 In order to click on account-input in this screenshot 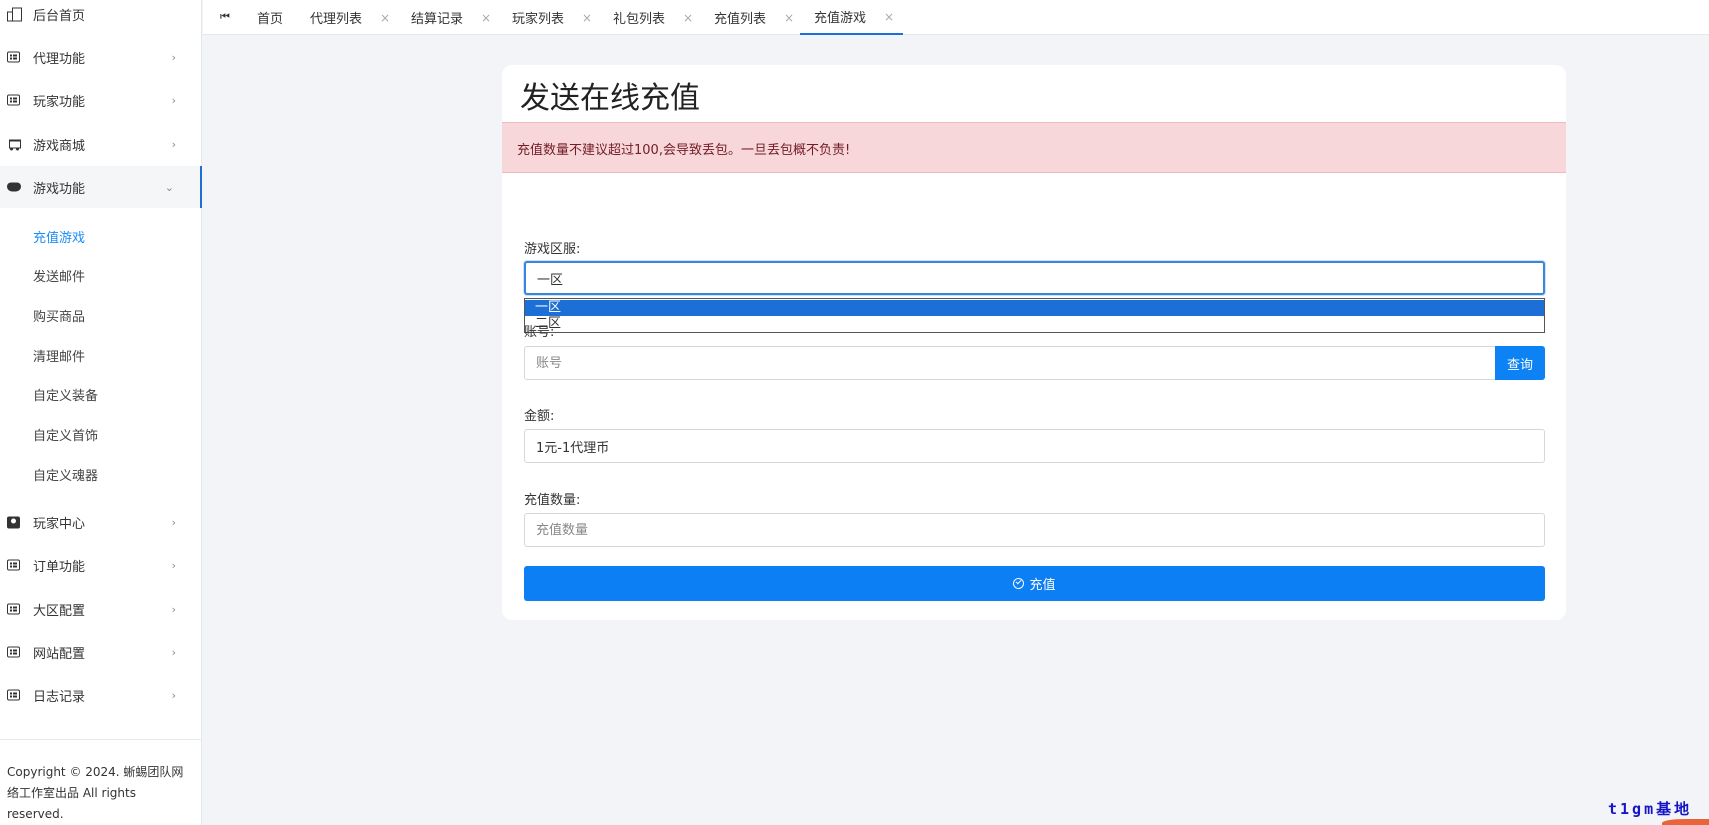, I will do `click(1010, 363)`.